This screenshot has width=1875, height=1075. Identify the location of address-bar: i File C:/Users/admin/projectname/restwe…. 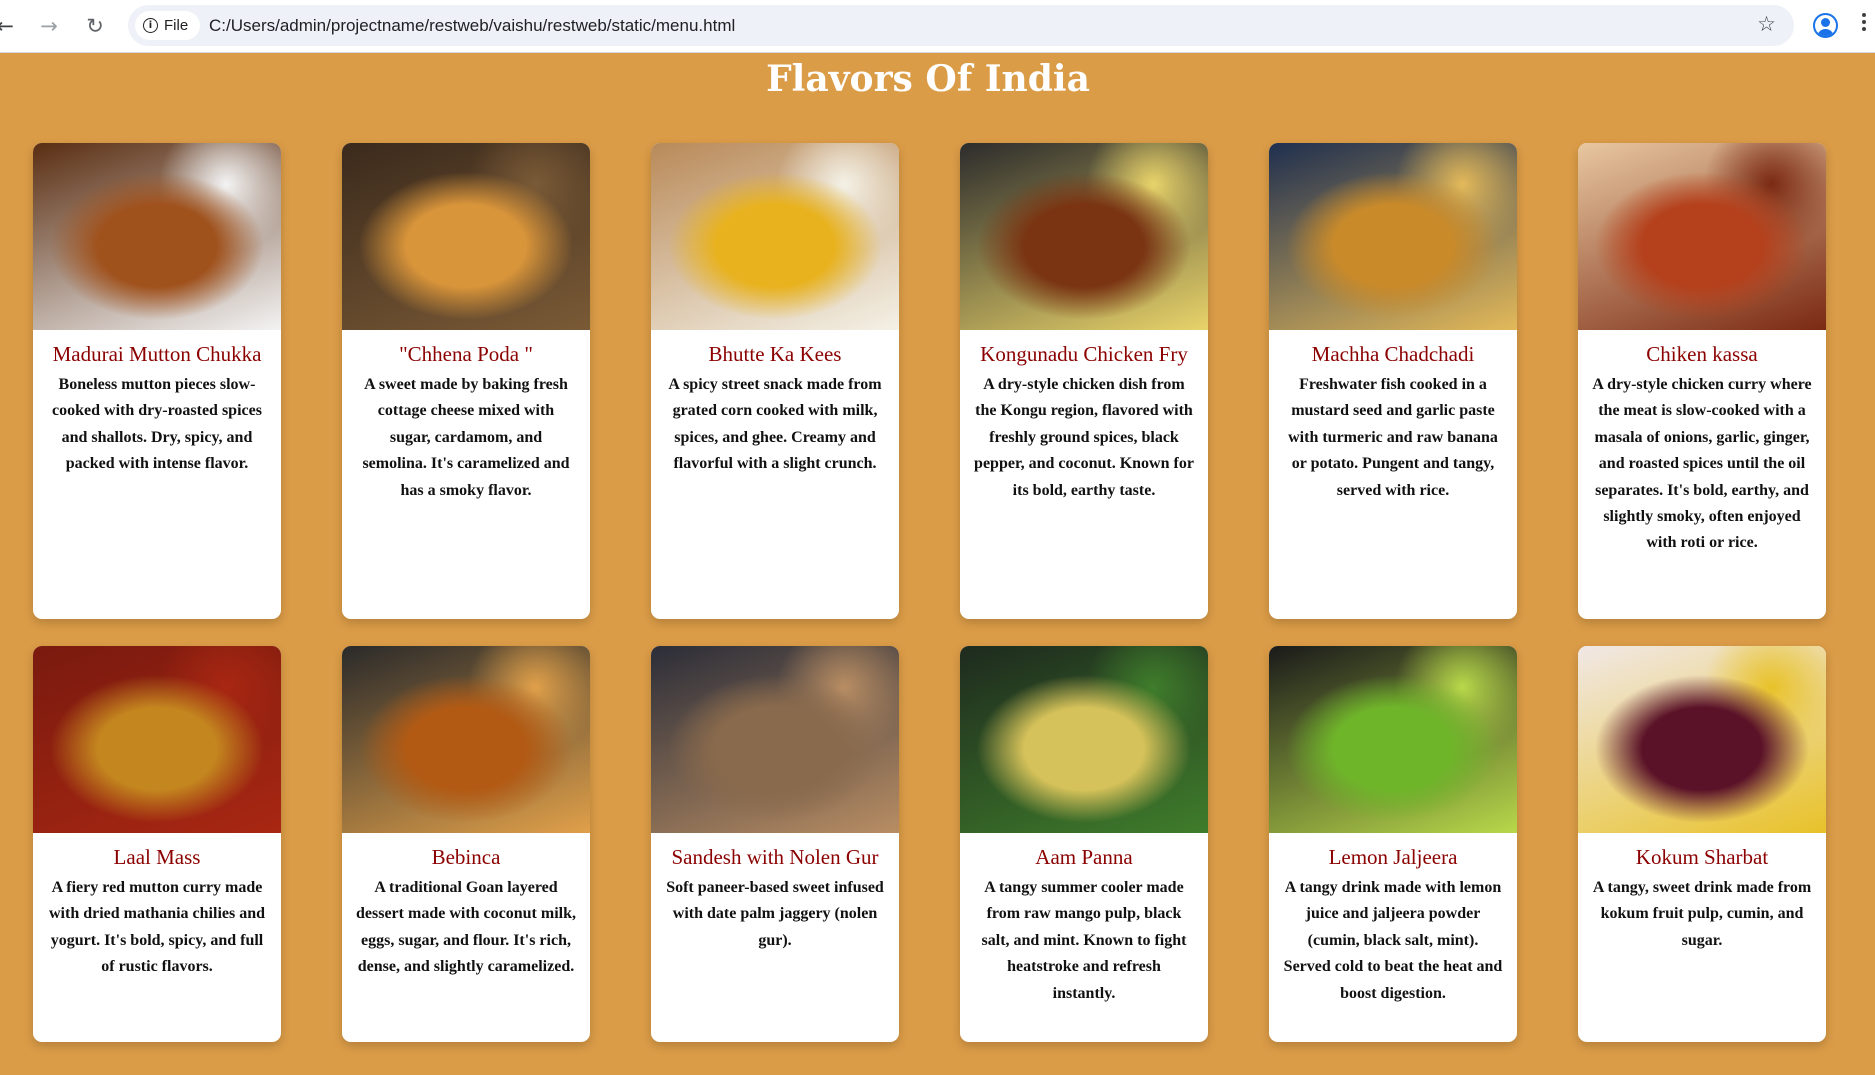
(961, 25).